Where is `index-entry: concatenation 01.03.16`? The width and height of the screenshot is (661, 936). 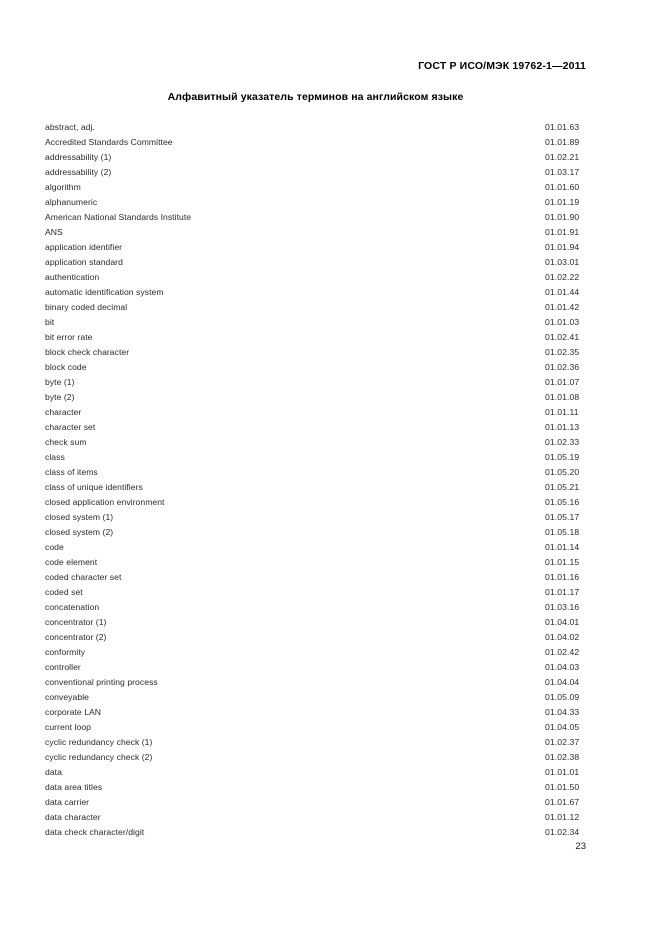
index-entry: concatenation 01.03.16 is located at coordinates (315, 607).